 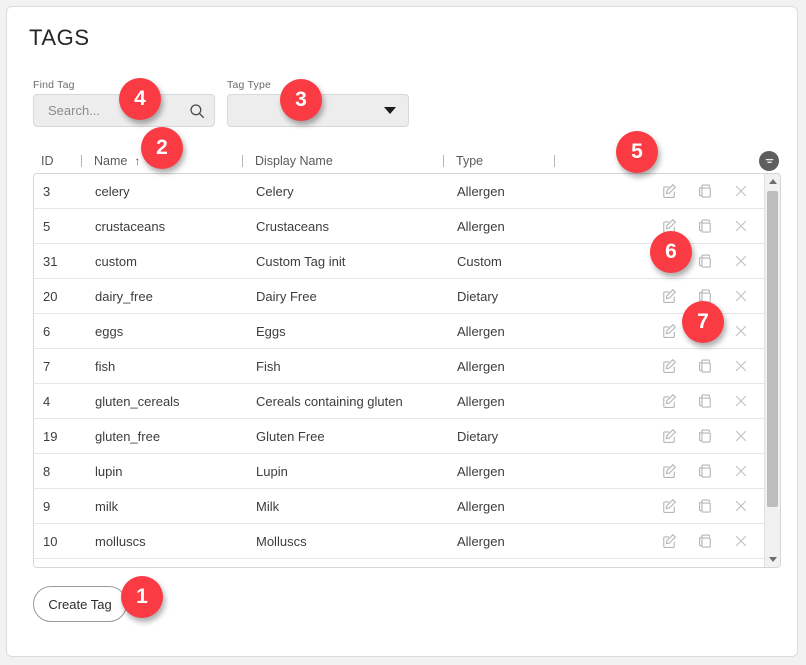 What do you see at coordinates (268, 366) in the screenshot?
I see `cell-display-name: Fish` at bounding box center [268, 366].